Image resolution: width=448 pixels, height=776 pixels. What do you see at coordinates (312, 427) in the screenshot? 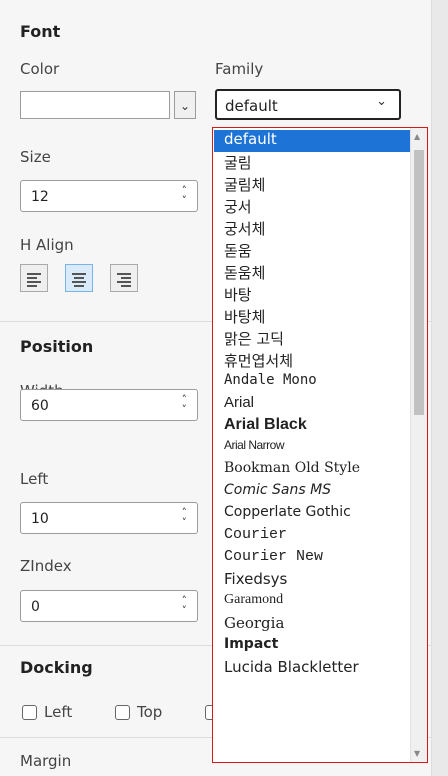
I see `font-option: Arial Black` at bounding box center [312, 427].